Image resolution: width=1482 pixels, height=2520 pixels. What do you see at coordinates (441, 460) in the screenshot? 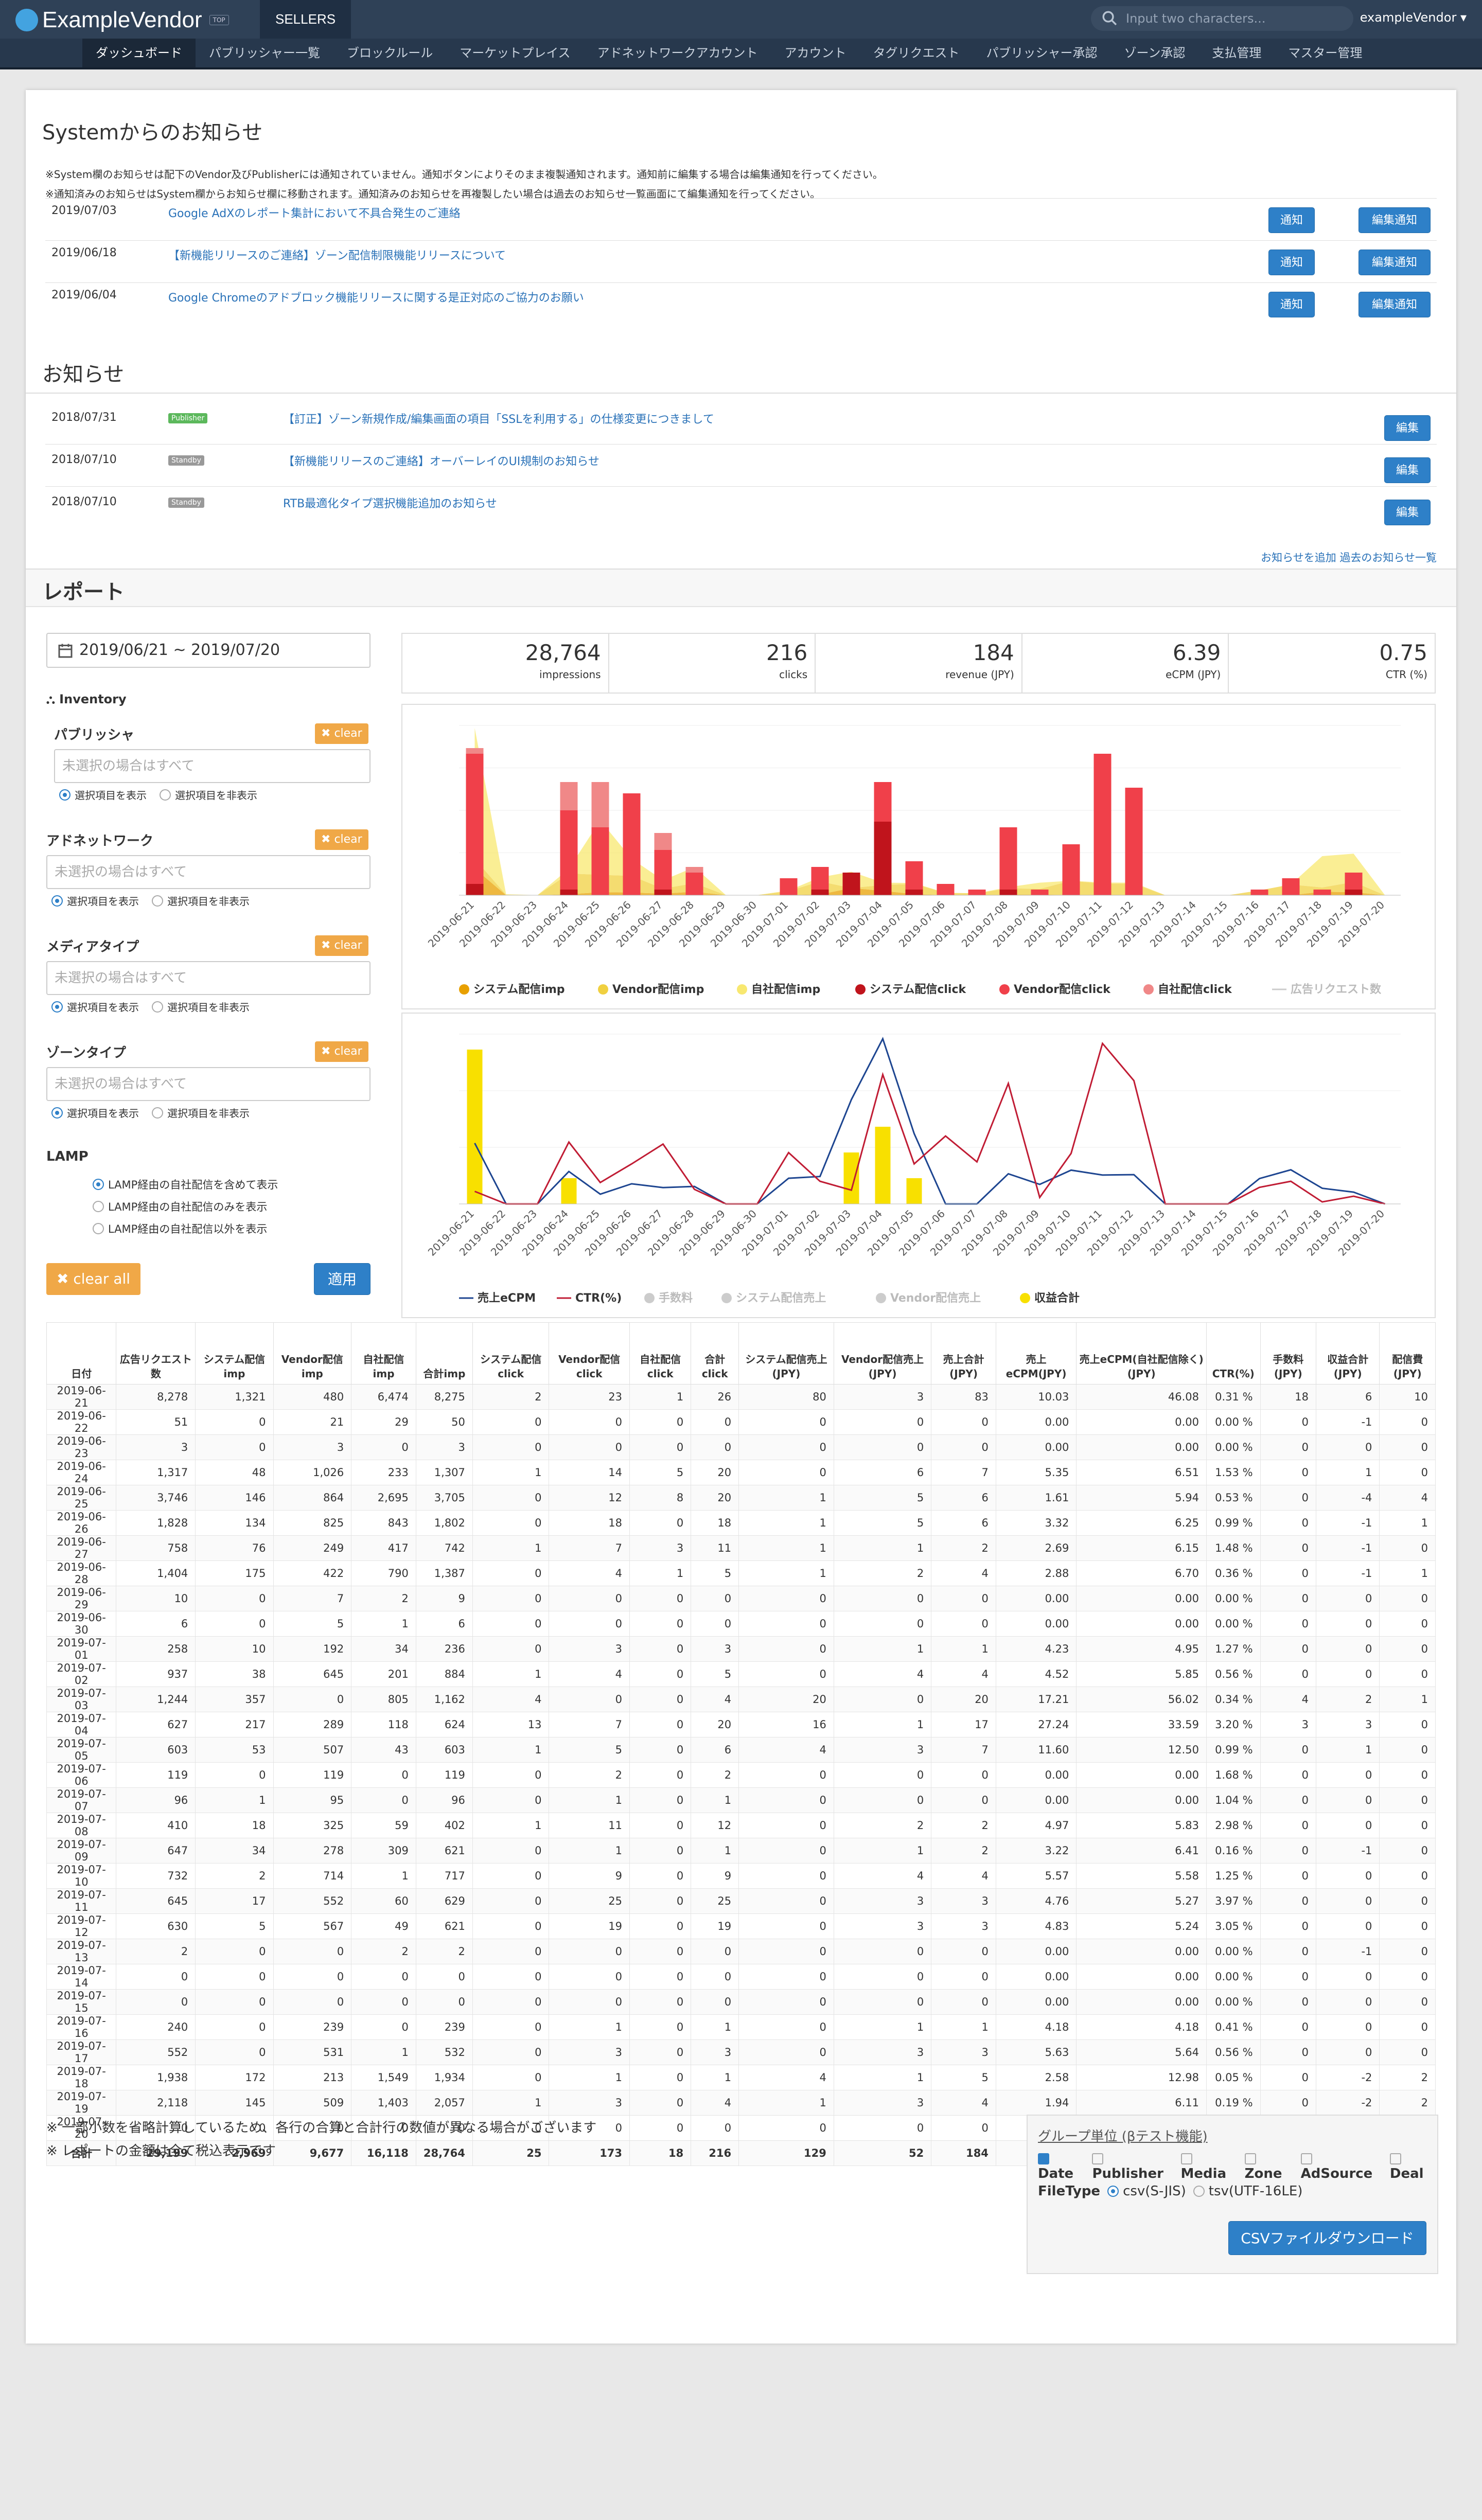
I see `notice-title: 【新機能リリースのご連絡】オーバーレイのUI規制のお知らせ` at bounding box center [441, 460].